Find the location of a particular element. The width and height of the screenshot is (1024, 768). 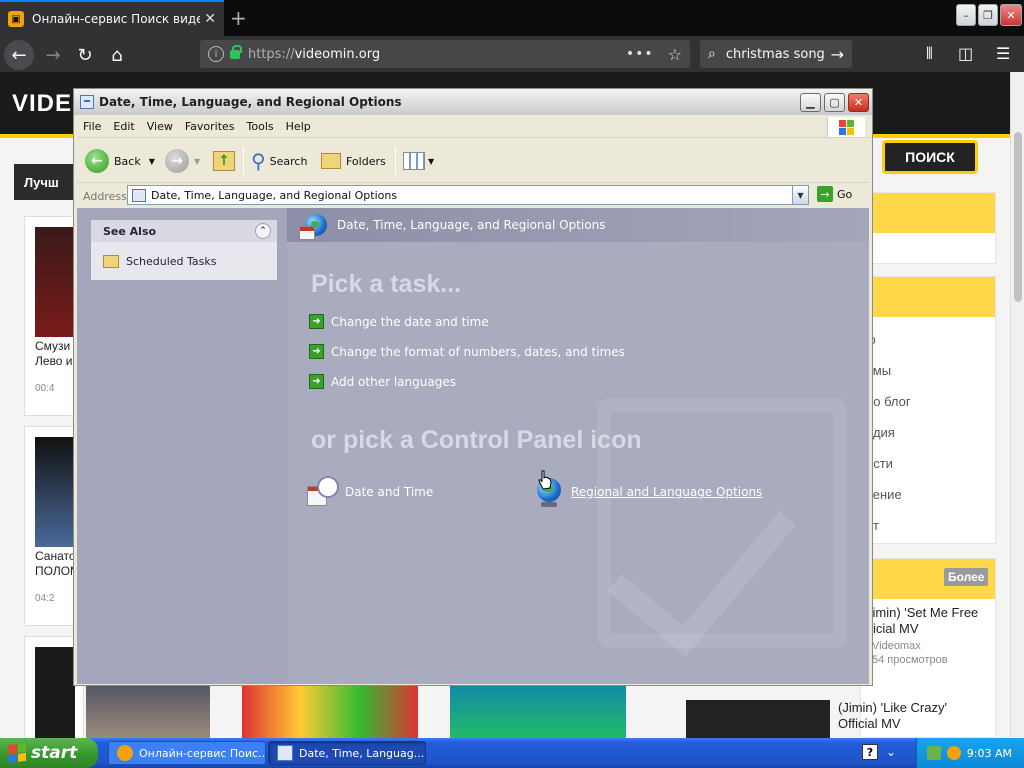

scheduled-tasks-icon is located at coordinates (111, 261).